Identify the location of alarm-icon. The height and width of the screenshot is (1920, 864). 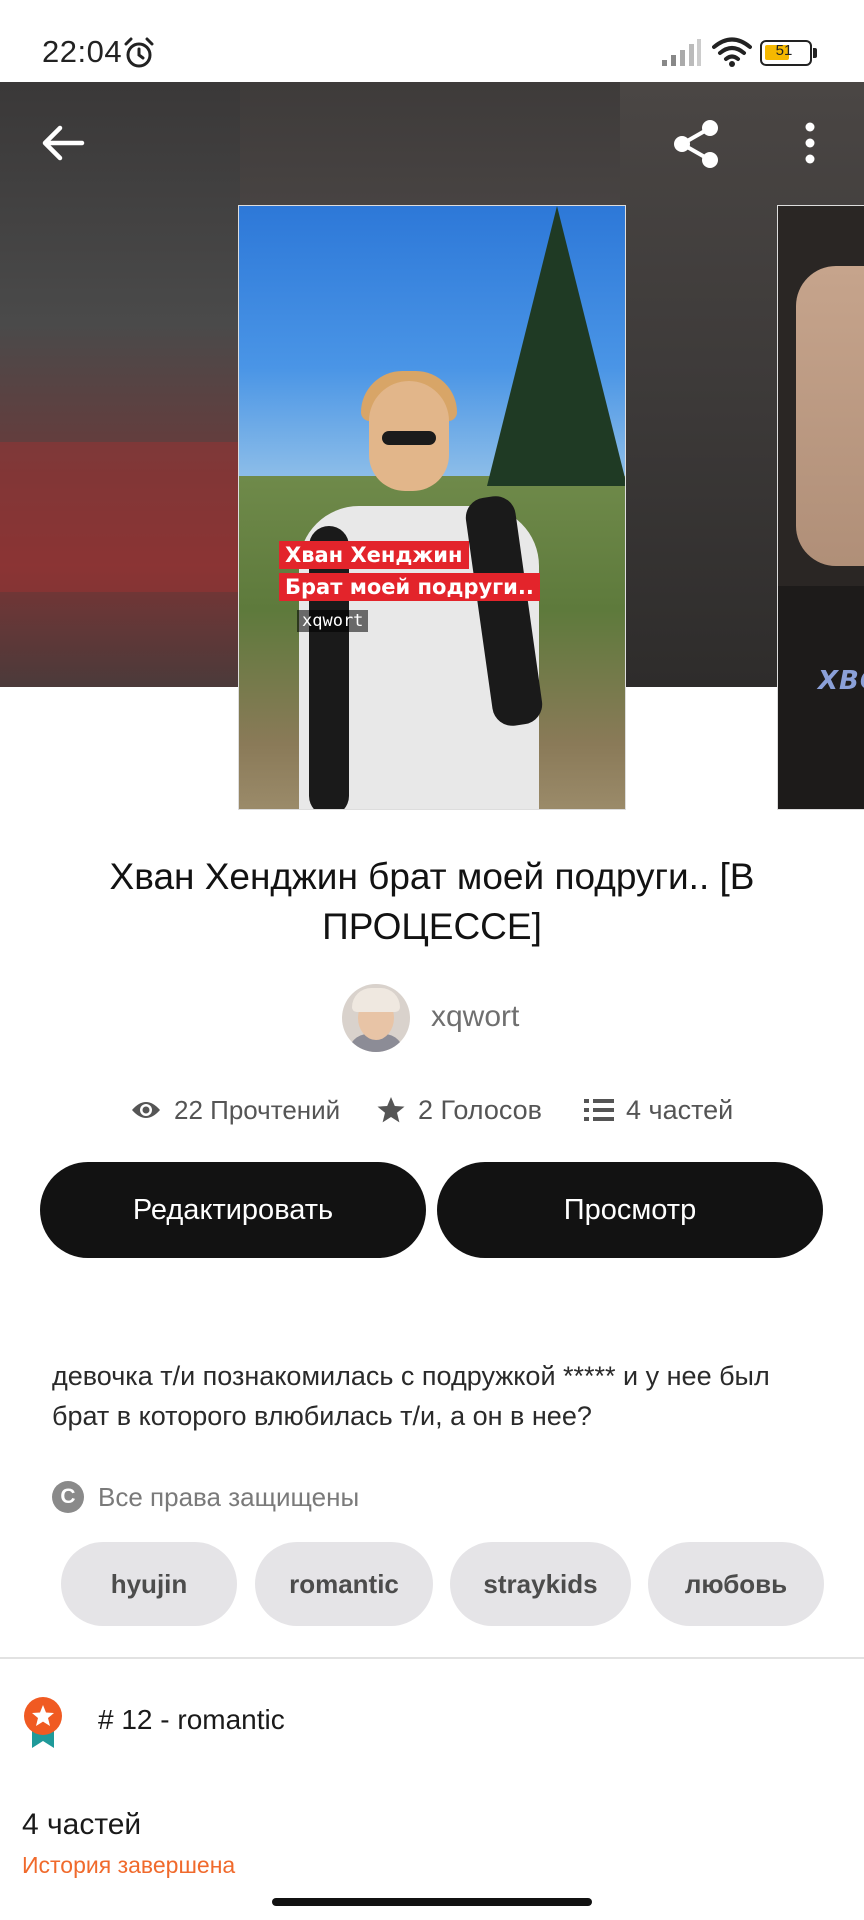
(139, 52).